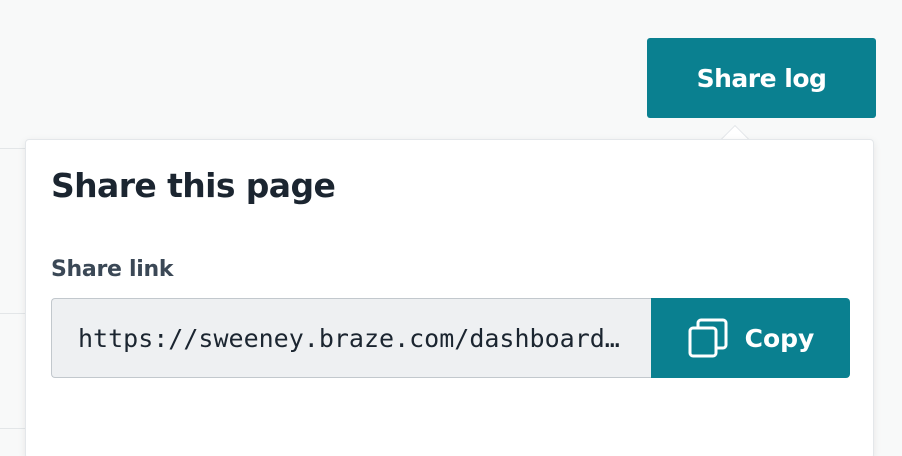 The width and height of the screenshot is (902, 456). I want to click on copy-icon, so click(708, 338).